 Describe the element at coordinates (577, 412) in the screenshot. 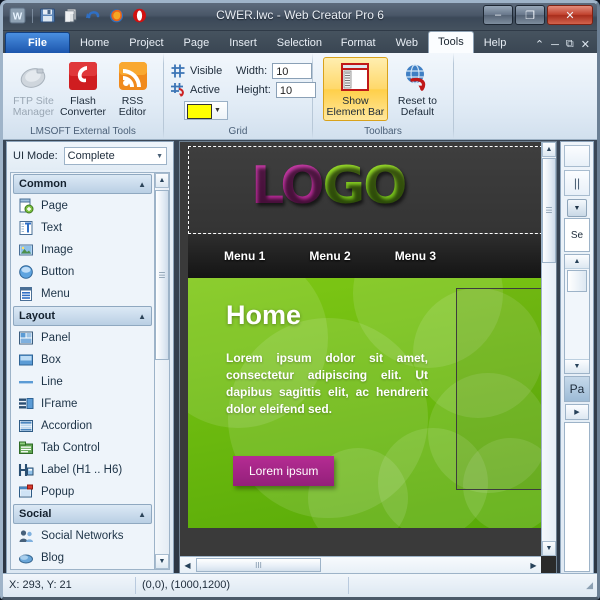

I see `right-dock-expand-button: ▶` at that location.